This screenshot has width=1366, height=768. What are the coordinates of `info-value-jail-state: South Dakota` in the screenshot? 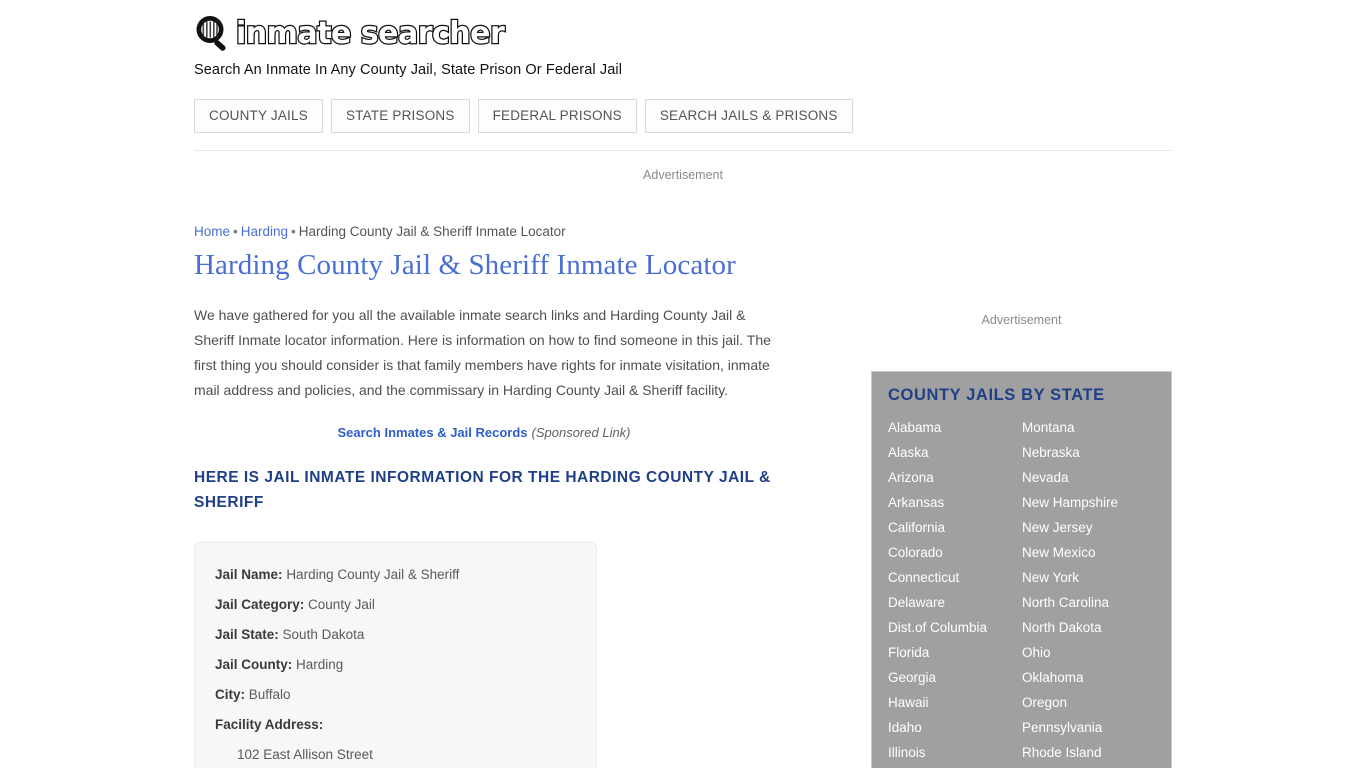 It's located at (323, 634).